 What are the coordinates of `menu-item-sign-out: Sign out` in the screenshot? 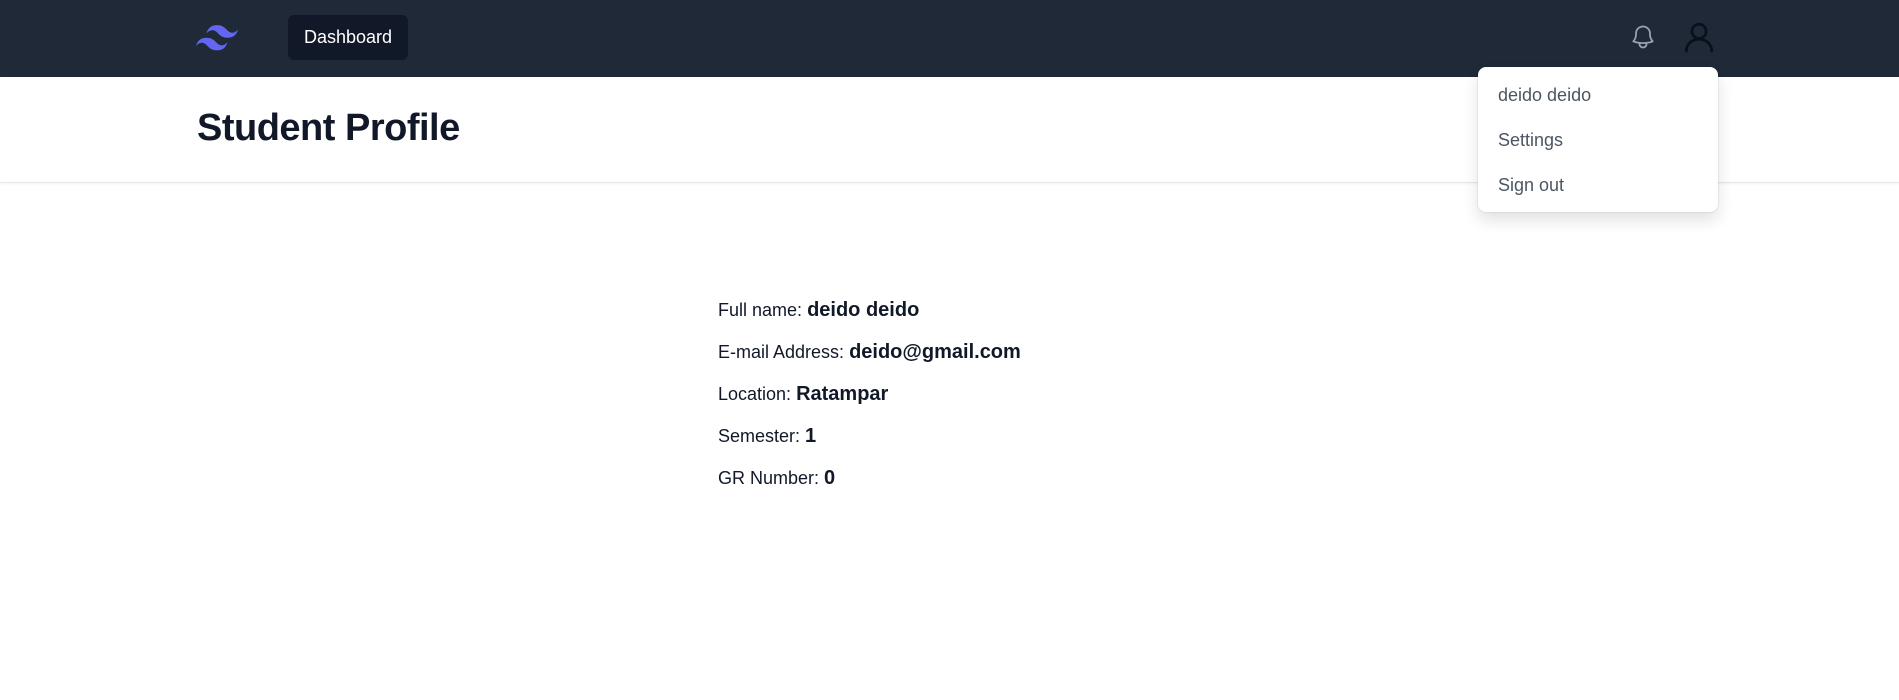 It's located at (1598, 185).